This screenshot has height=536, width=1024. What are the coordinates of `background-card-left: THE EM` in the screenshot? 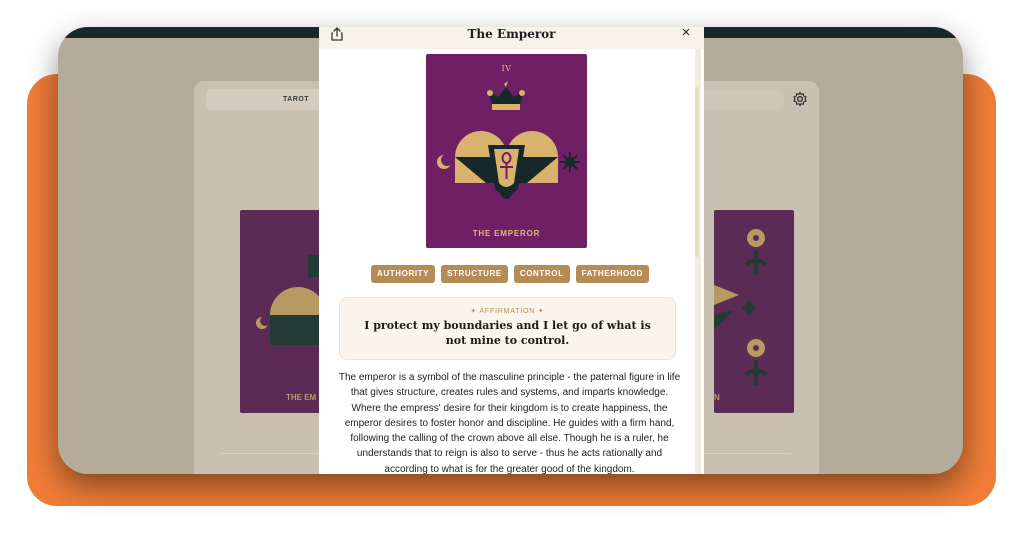 It's located at (280, 311).